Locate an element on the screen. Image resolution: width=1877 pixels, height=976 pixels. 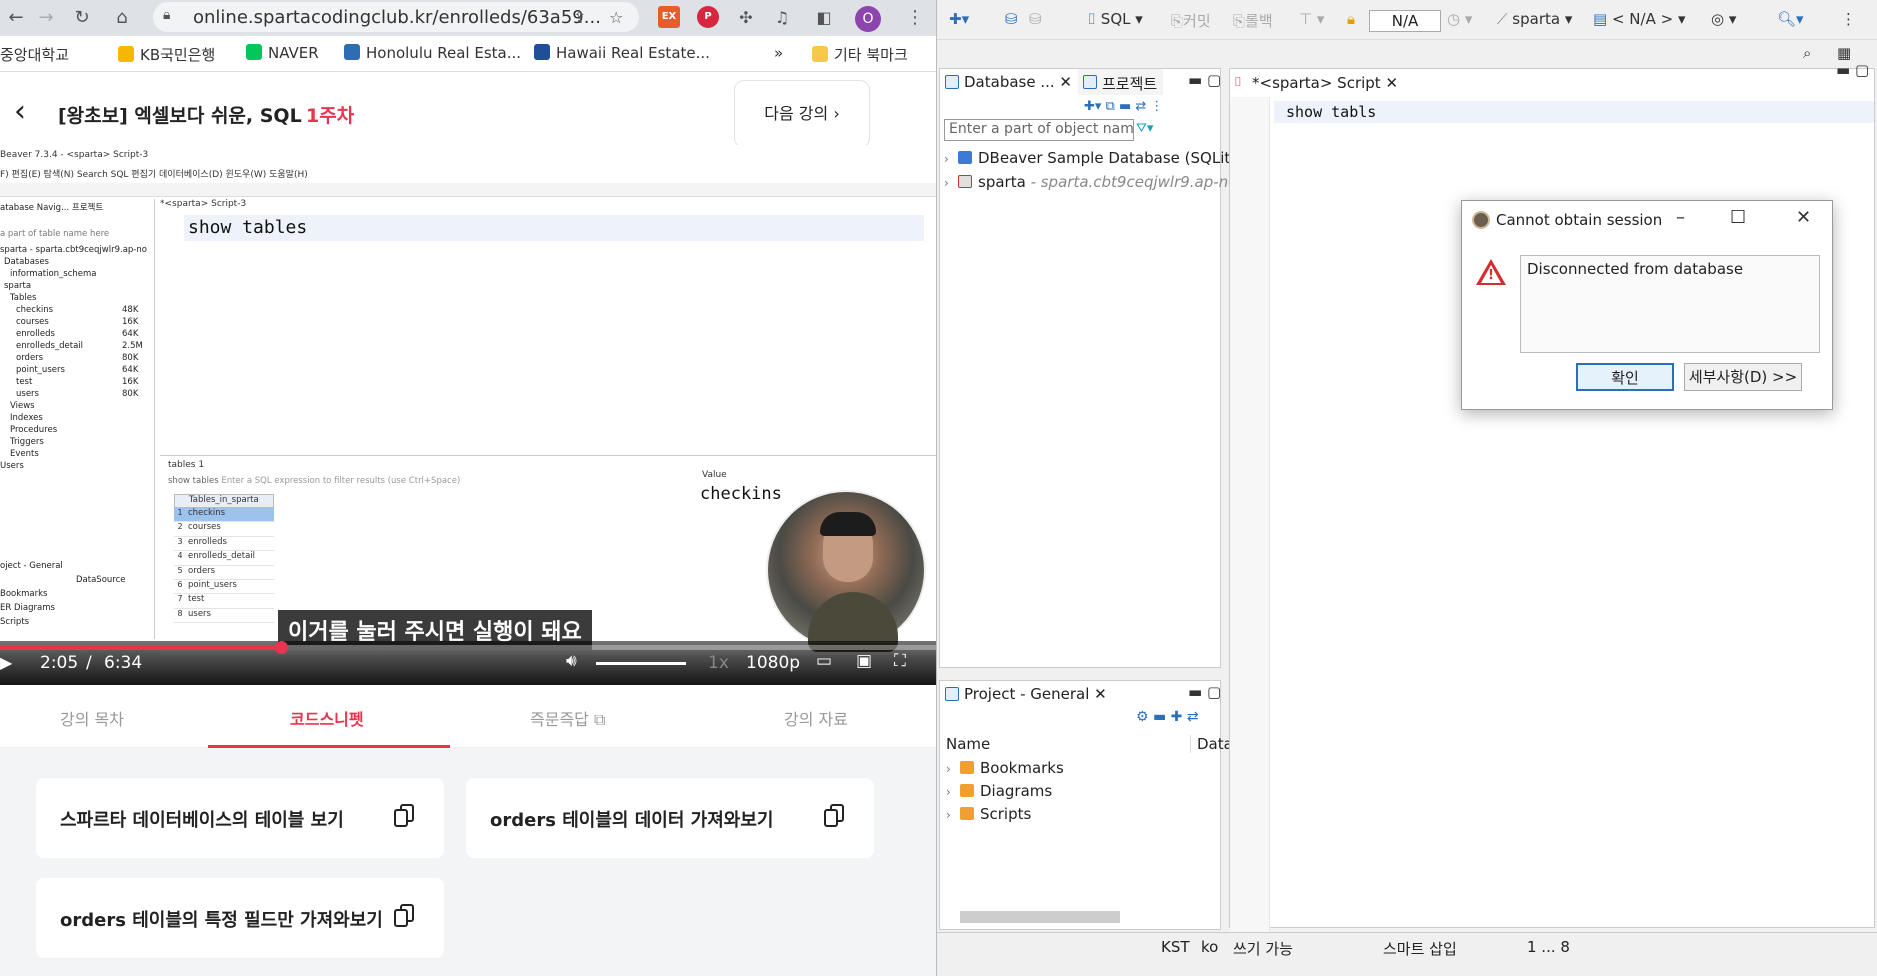
fullscreen-icon: ⛶ is located at coordinates (900, 661).